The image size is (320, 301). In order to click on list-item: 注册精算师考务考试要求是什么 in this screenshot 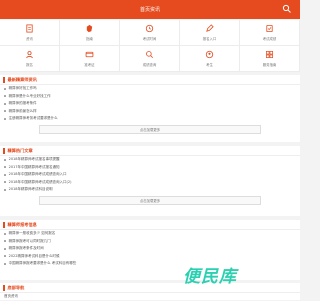, I will do `click(150, 119)`.